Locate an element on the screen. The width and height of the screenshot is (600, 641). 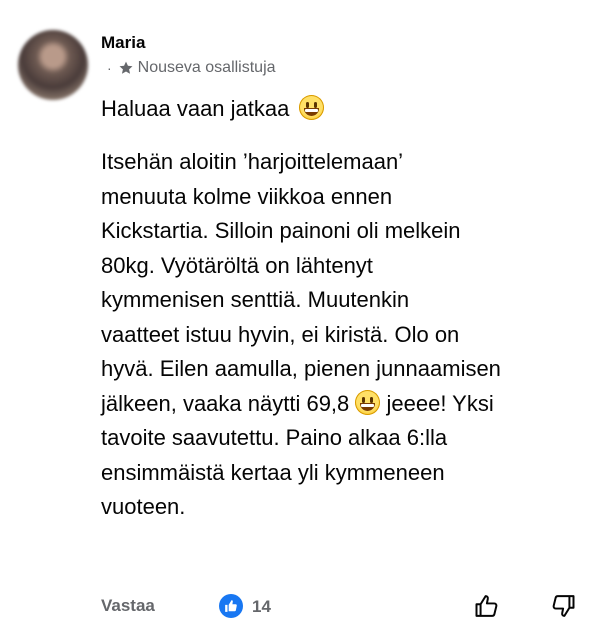
badge-label: Nouseva osallistuja is located at coordinates (206, 67).